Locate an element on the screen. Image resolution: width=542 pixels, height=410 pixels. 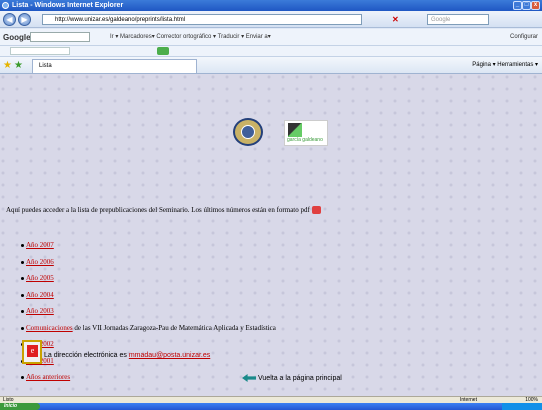
status-bar: Listo Internet 100% is located at coordinates (271, 399).